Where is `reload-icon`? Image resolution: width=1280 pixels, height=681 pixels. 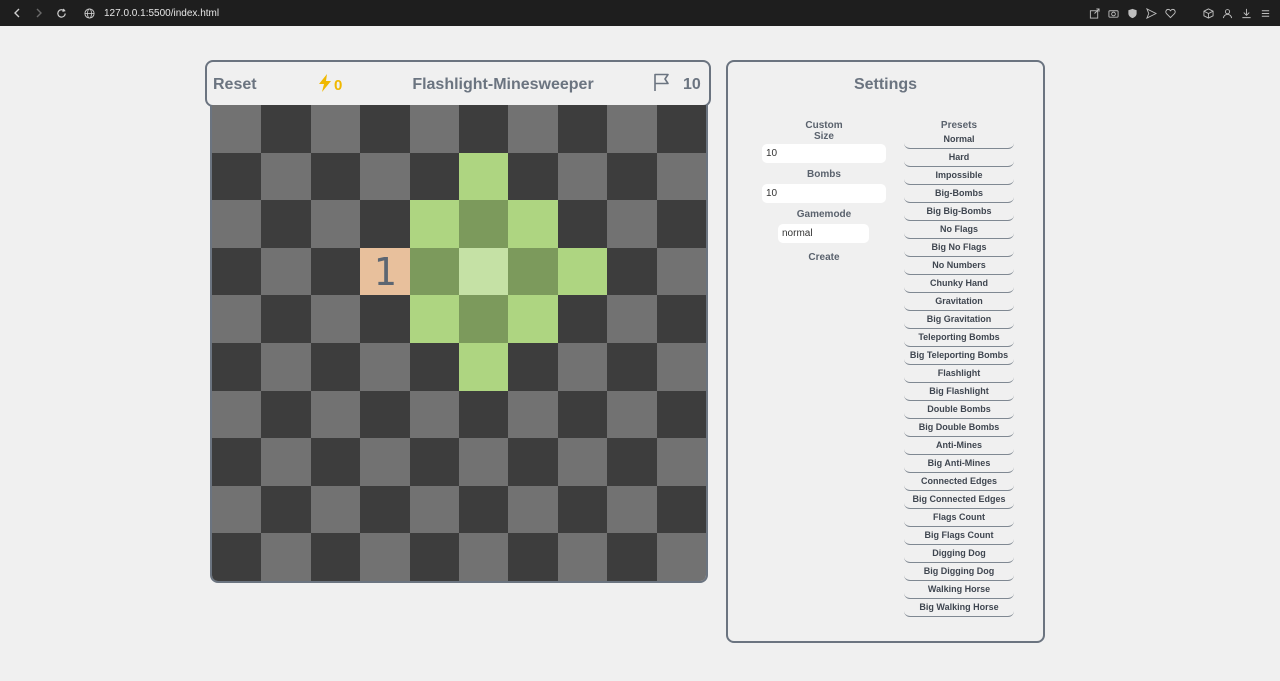
reload-icon is located at coordinates (61, 13).